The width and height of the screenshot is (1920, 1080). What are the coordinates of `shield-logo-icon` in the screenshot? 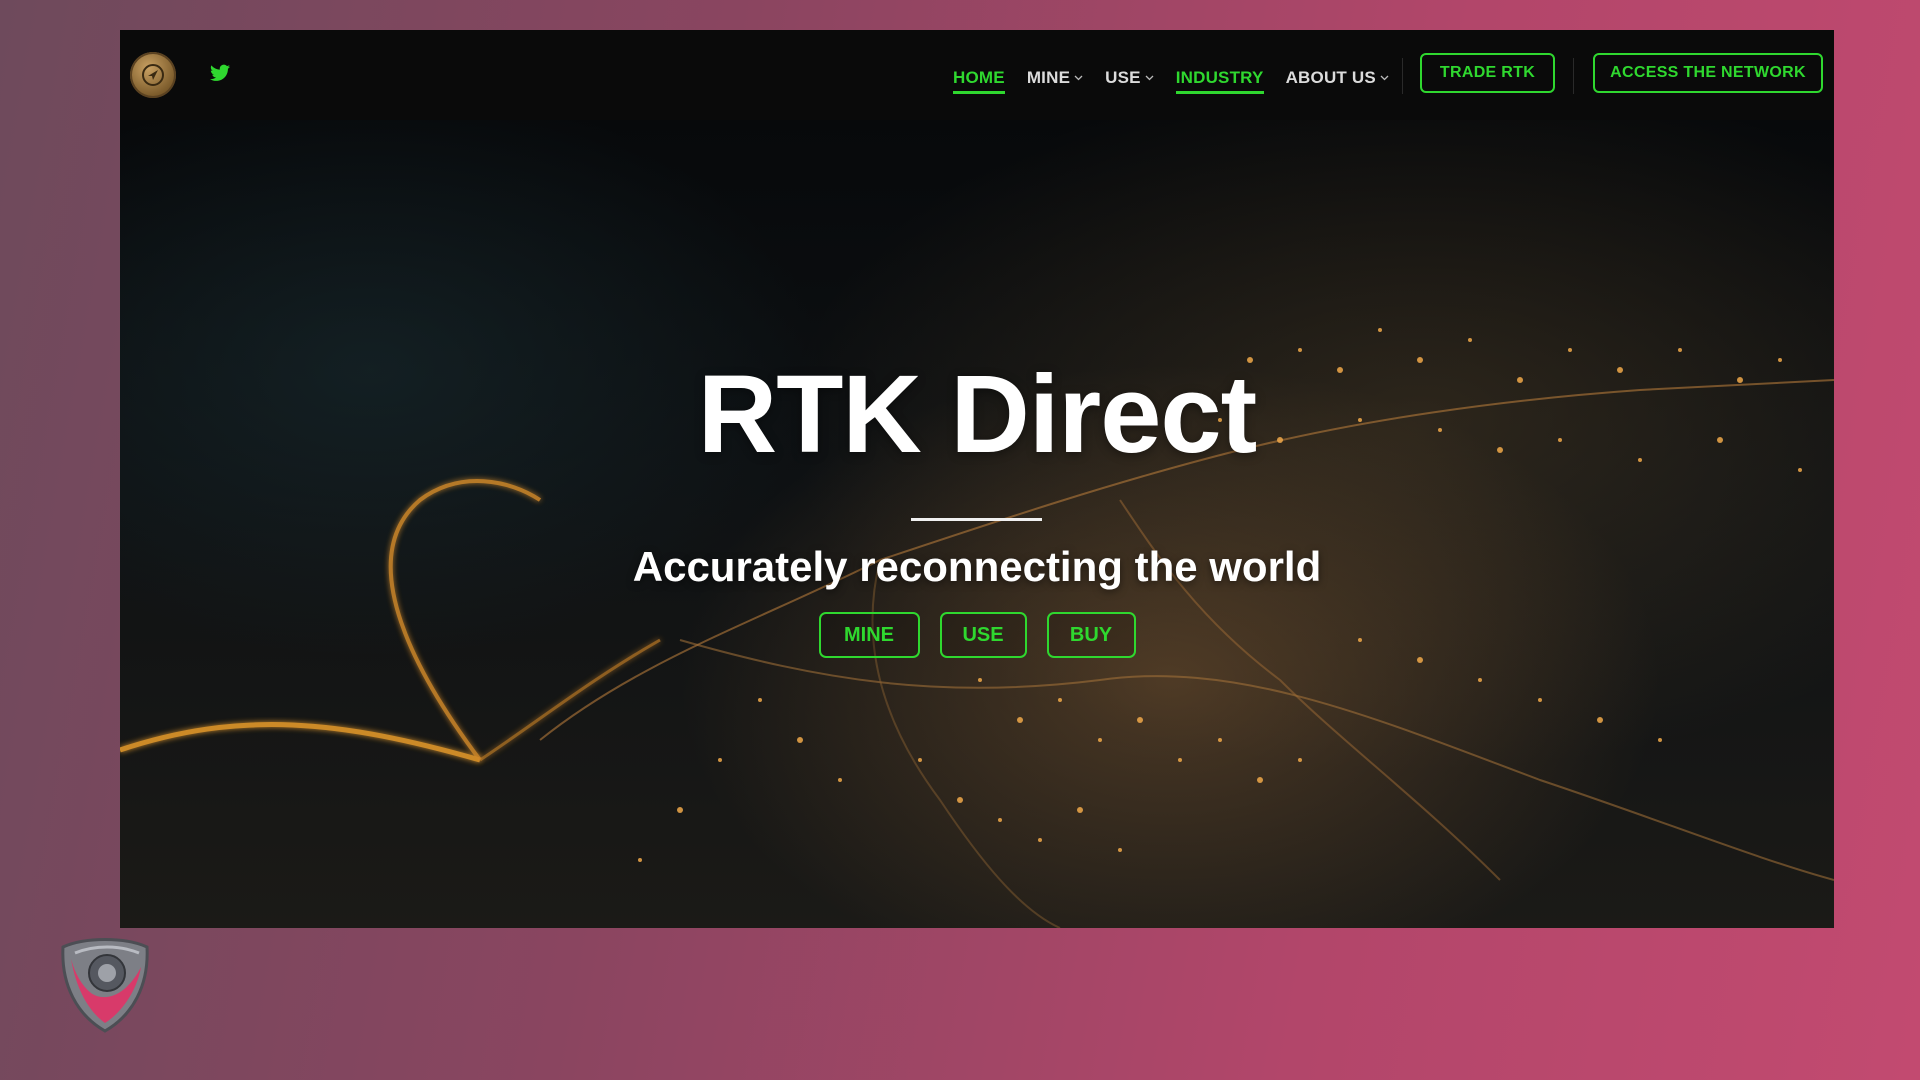 It's located at (105, 985).